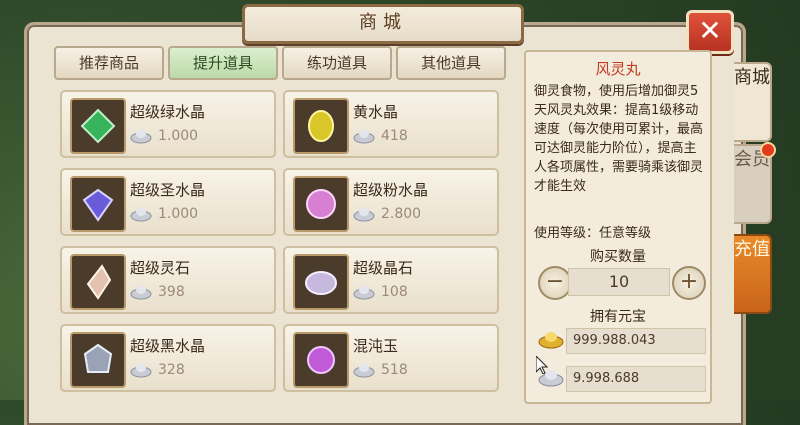  What do you see at coordinates (619, 282) in the screenshot?
I see `quantity-input: 10` at bounding box center [619, 282].